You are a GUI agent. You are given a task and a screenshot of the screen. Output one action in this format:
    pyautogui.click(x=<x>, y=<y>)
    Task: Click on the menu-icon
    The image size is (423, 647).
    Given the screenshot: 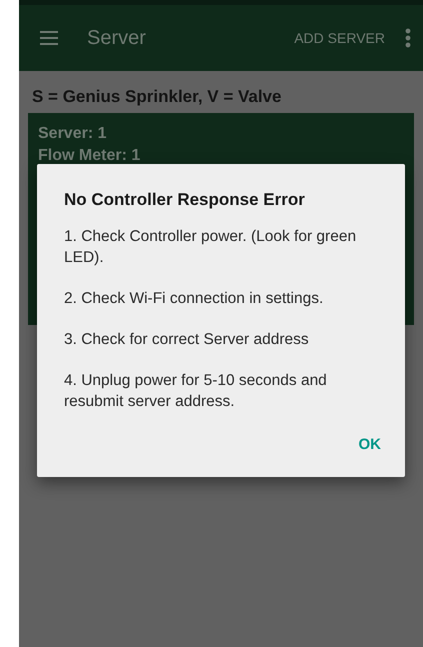 What is the action you would take?
    pyautogui.click(x=49, y=38)
    